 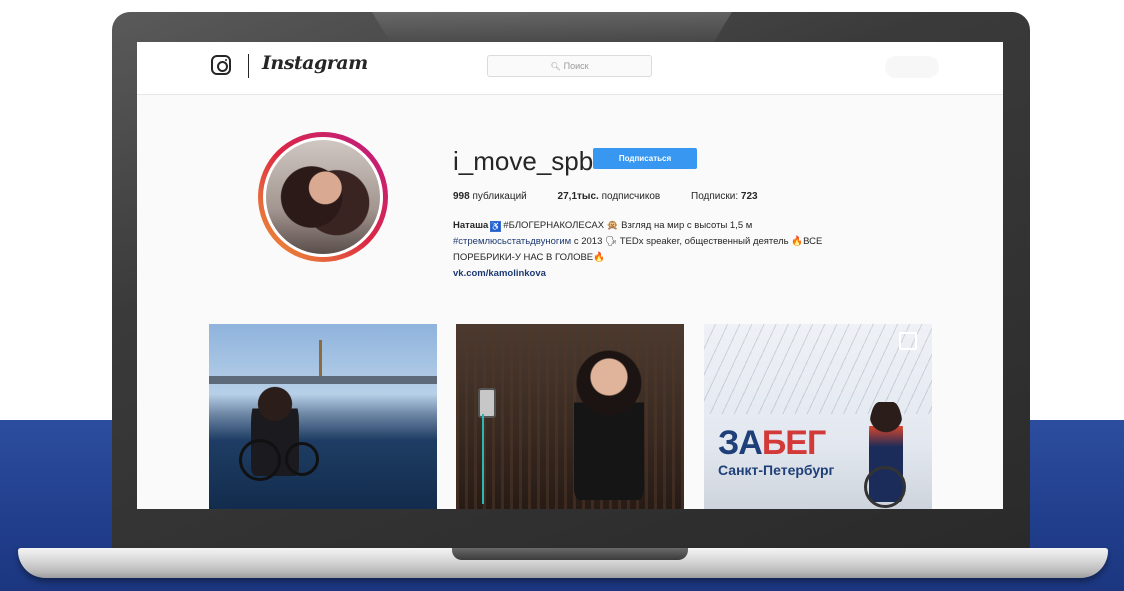 What do you see at coordinates (818, 416) in the screenshot?
I see `post-thumbnail-3: ЗАБЕГ Санкт-Петербург` at bounding box center [818, 416].